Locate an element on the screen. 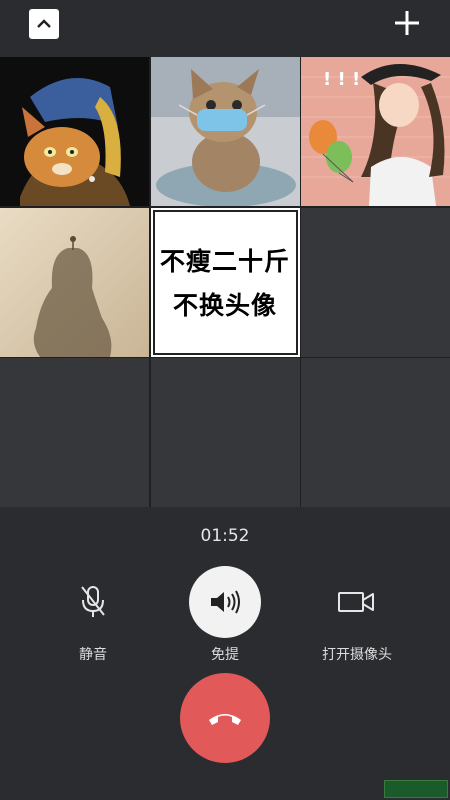  speaker-label: 免提 is located at coordinates (225, 655).